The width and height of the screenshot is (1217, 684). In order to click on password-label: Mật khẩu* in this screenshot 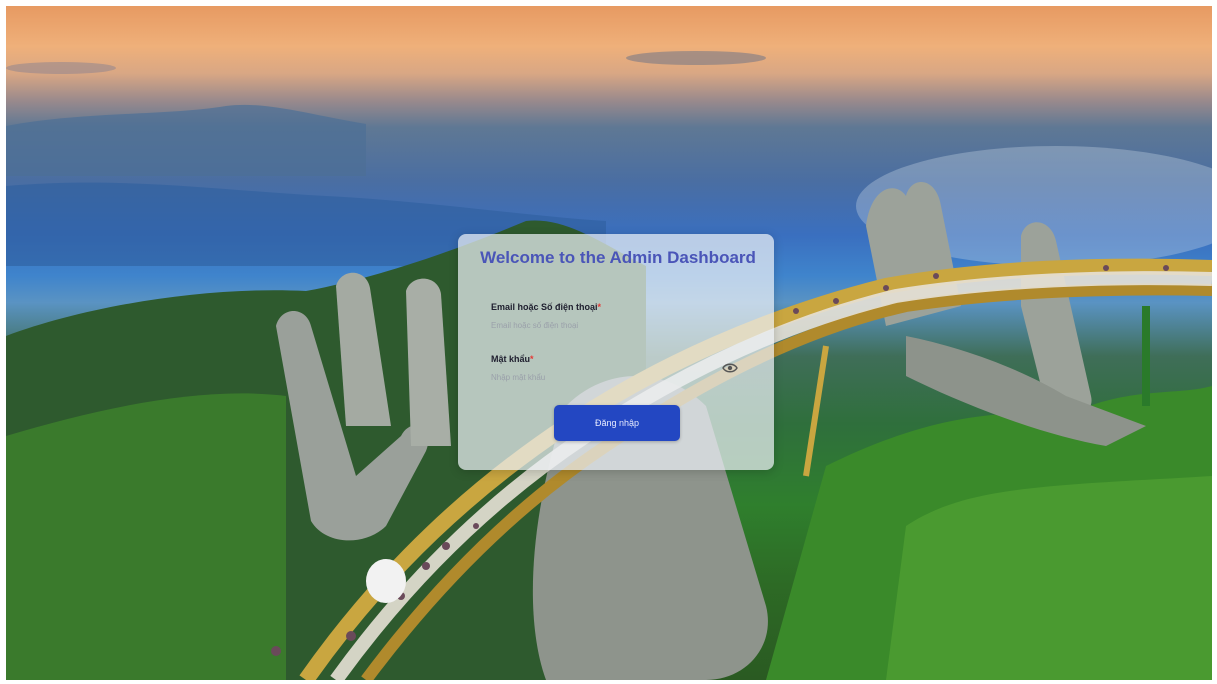, I will do `click(512, 359)`.